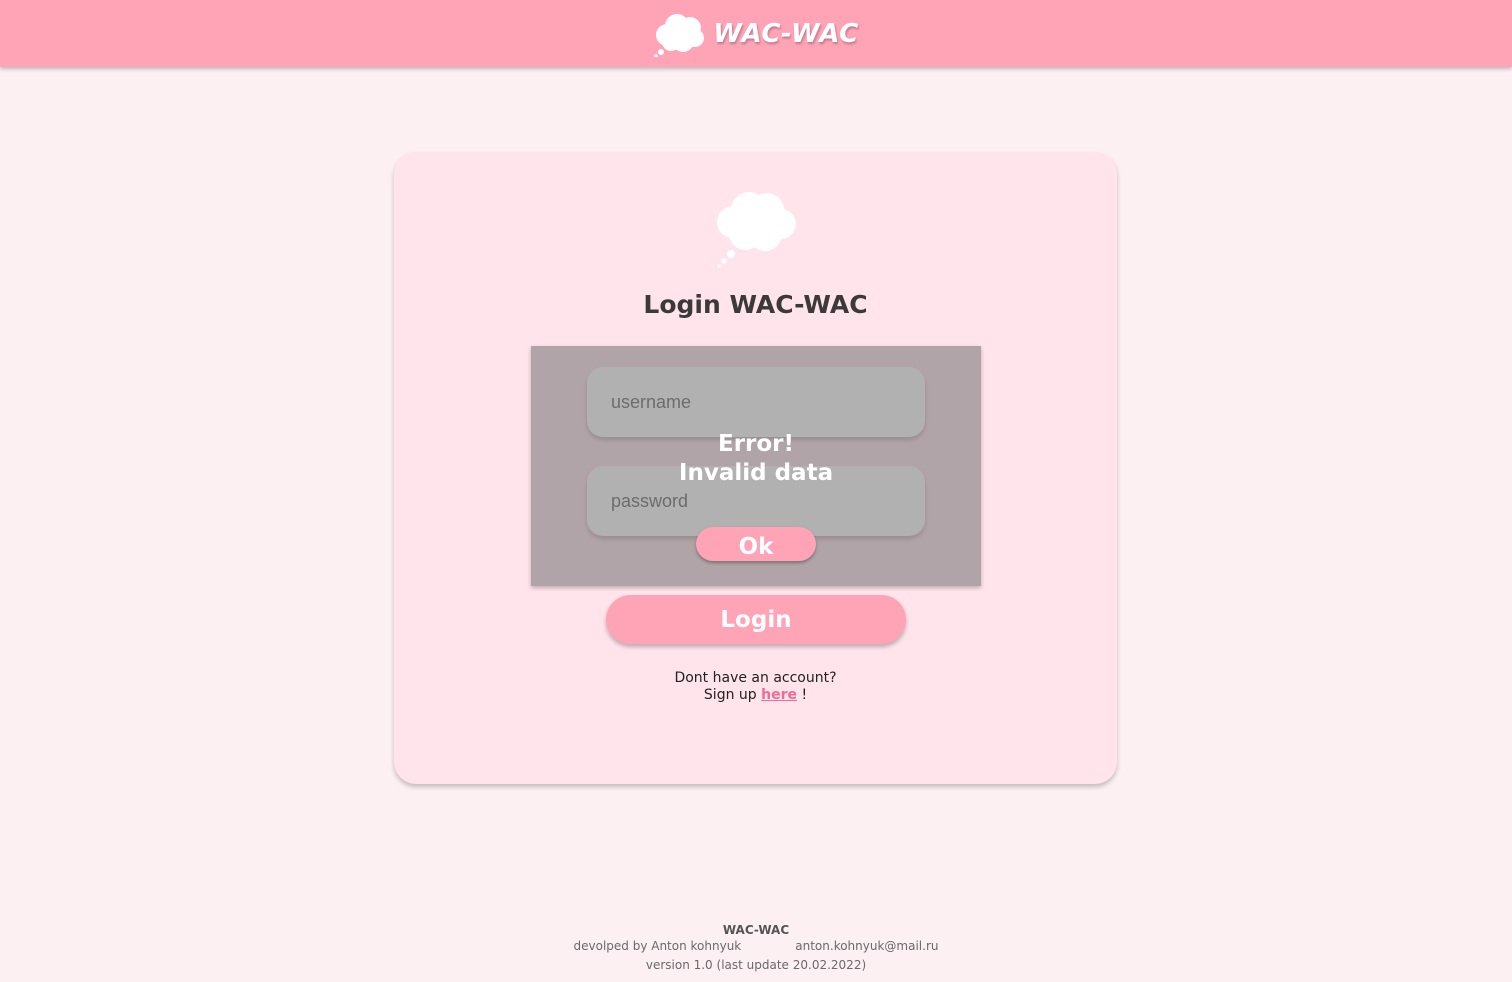 This screenshot has width=1512, height=982. Describe the element at coordinates (756, 473) in the screenshot. I see `error-detail: Invalid data` at that location.